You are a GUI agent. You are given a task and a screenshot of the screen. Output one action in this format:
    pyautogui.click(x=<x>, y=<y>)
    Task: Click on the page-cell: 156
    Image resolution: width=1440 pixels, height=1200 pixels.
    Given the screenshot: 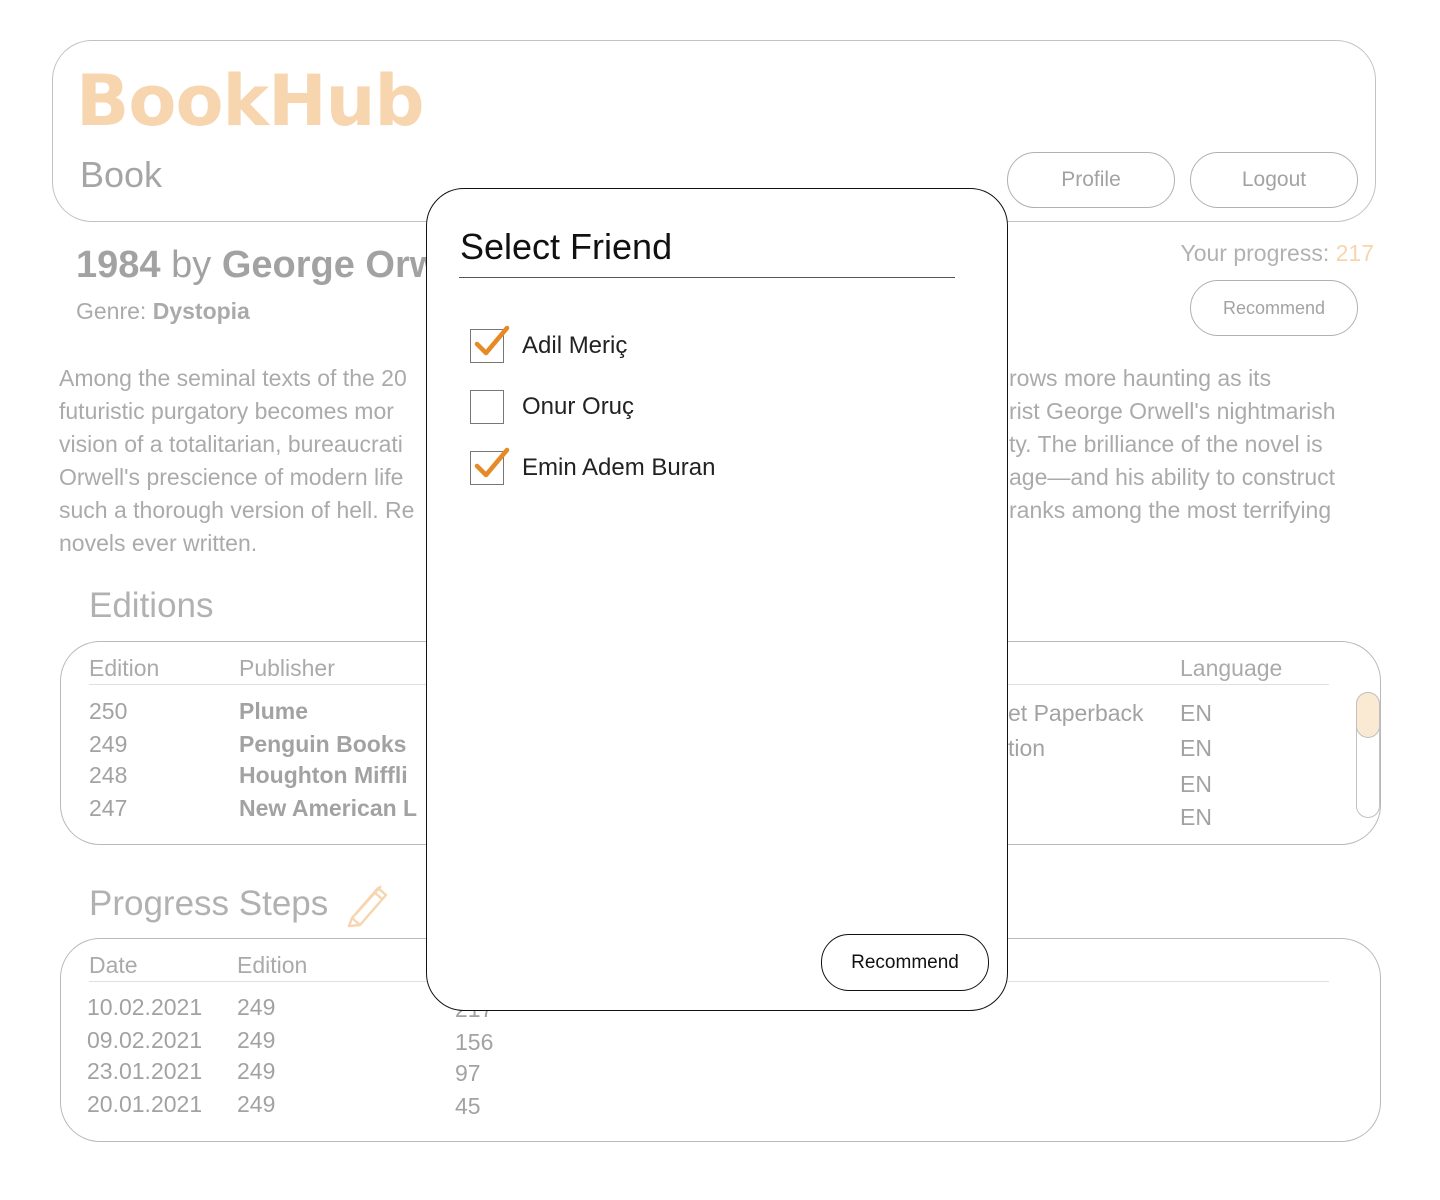 What is the action you would take?
    pyautogui.click(x=474, y=1042)
    